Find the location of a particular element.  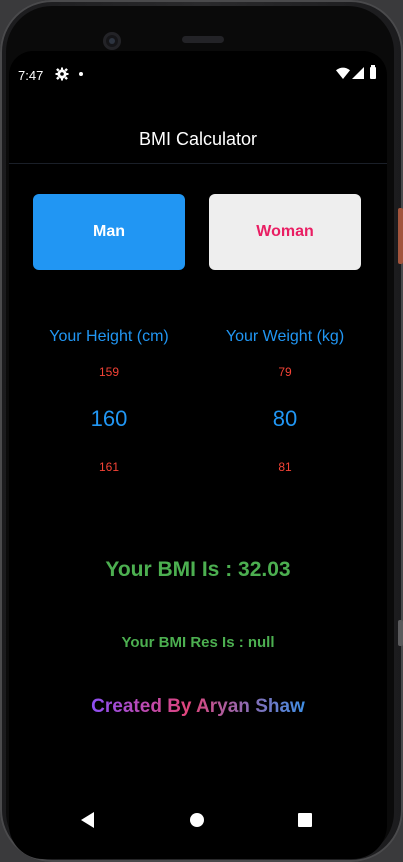

weight-prev-value: 79 is located at coordinates (285, 372).